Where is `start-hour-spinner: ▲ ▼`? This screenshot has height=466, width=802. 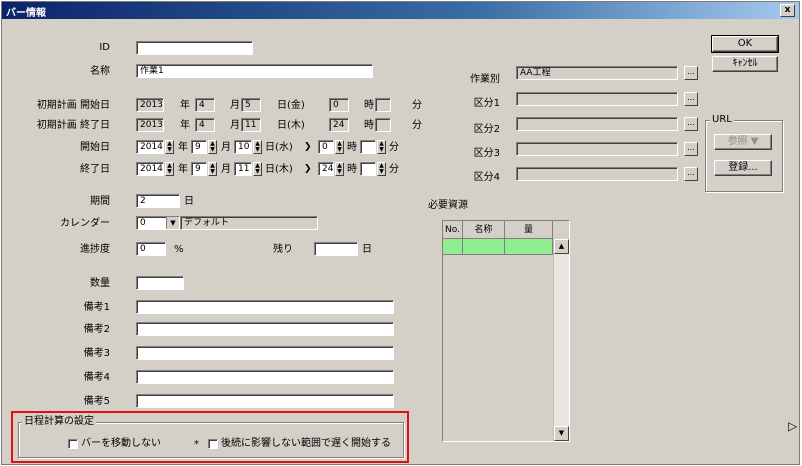 start-hour-spinner: ▲ ▼ is located at coordinates (339, 147).